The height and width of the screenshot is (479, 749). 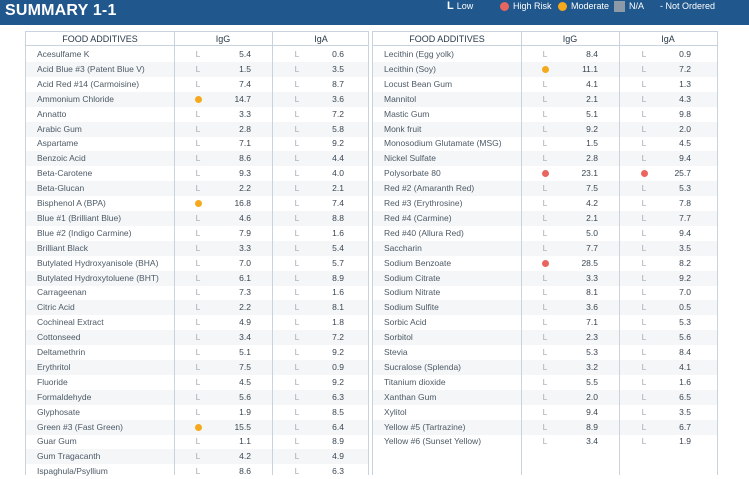 I want to click on igg-value: 4.9, so click(x=245, y=322).